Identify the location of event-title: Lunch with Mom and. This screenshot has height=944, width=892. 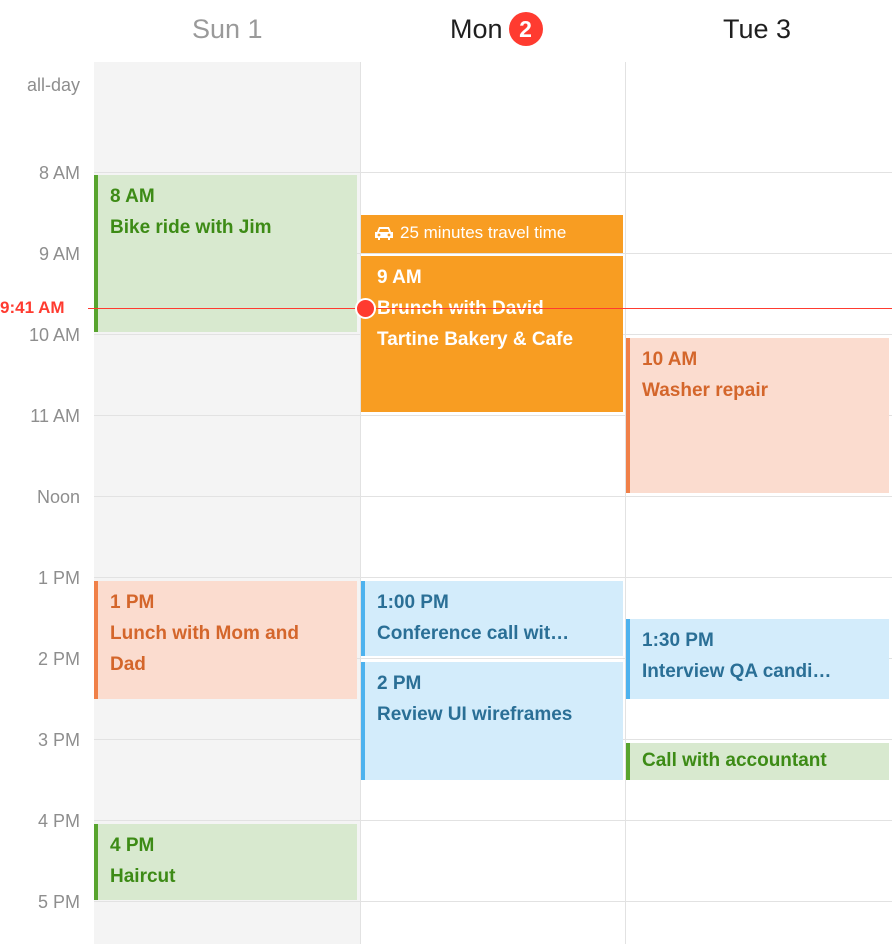
(204, 633).